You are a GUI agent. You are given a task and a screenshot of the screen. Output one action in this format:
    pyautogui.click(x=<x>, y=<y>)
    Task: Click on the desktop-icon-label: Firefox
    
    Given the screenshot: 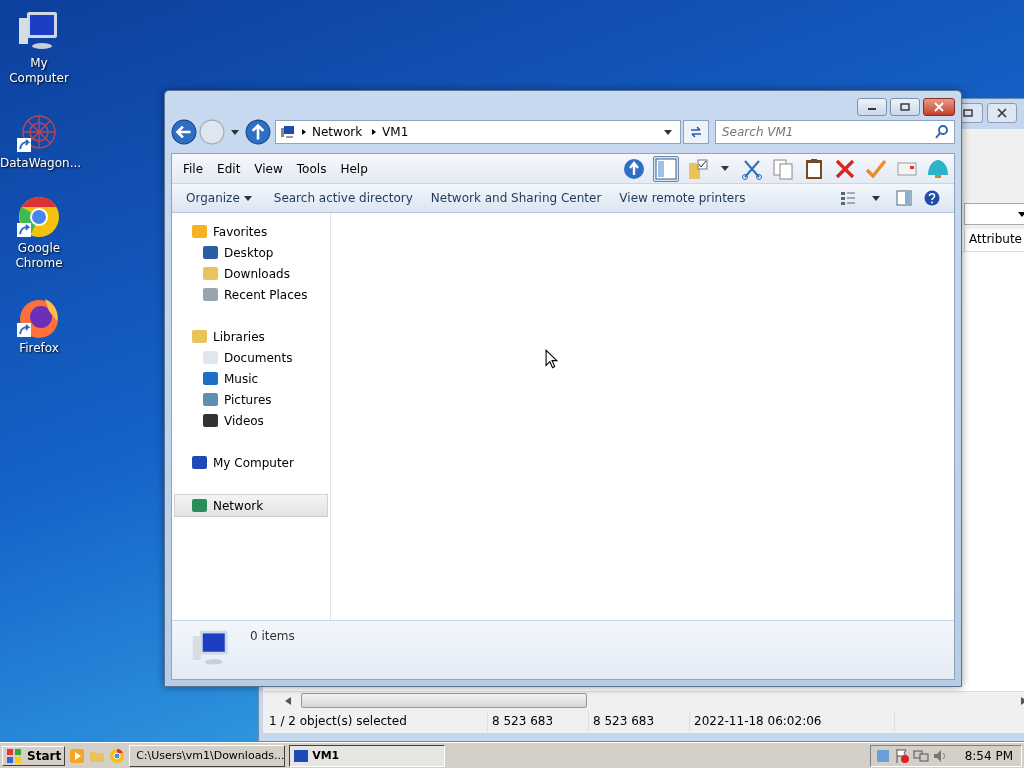 What is the action you would take?
    pyautogui.click(x=39, y=348)
    